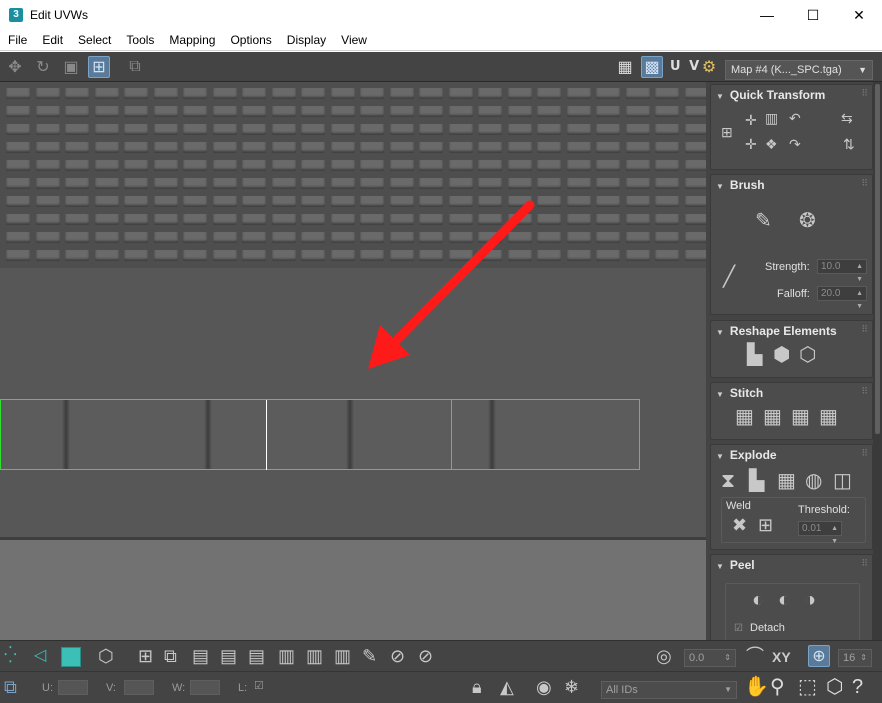 The width and height of the screenshot is (882, 703). Describe the element at coordinates (425, 656) in the screenshot. I see `paint-shrink-icon: ⊘` at that location.